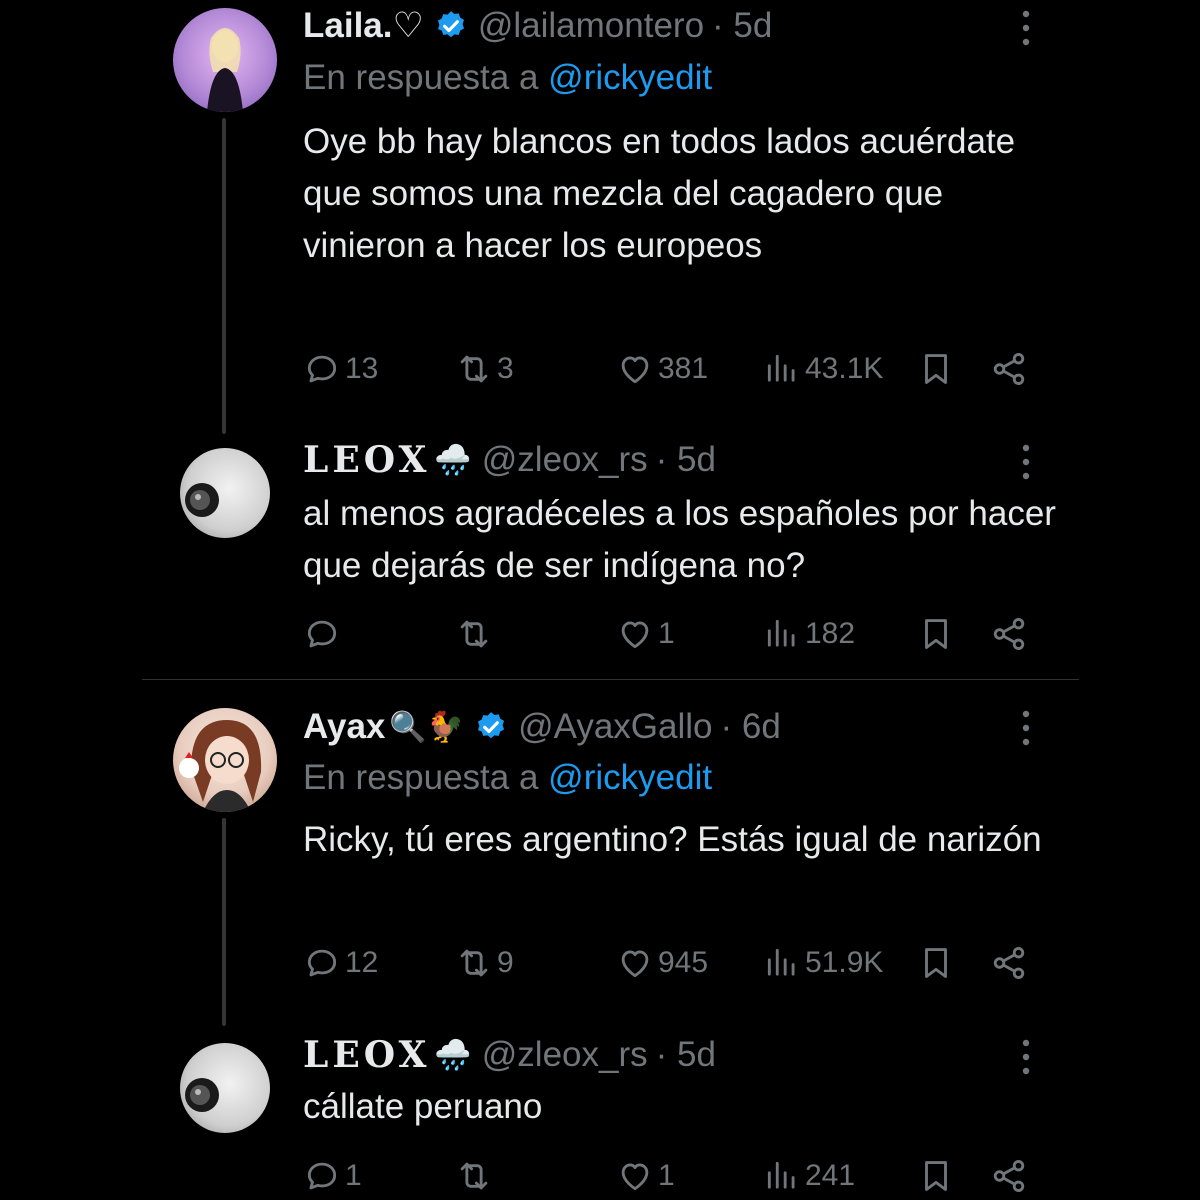 This screenshot has width=1200, height=1200. I want to click on view-count: 182, so click(830, 633).